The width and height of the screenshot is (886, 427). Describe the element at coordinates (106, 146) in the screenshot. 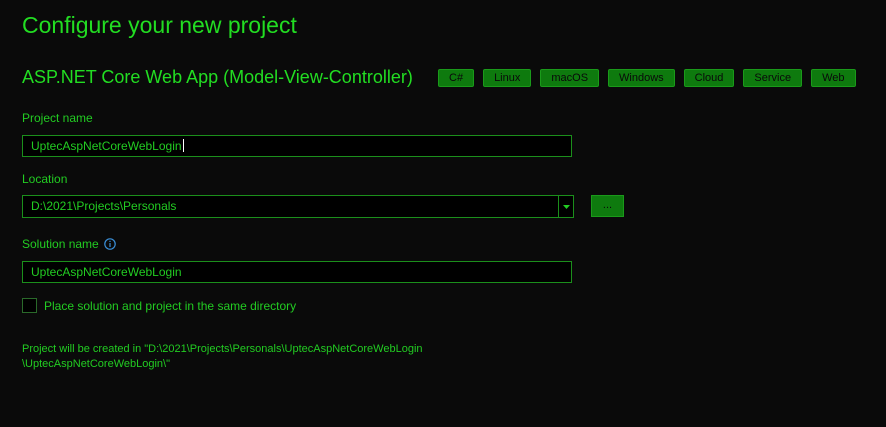

I see `project-name-value: UptecAspNetCoreWebLogin` at that location.